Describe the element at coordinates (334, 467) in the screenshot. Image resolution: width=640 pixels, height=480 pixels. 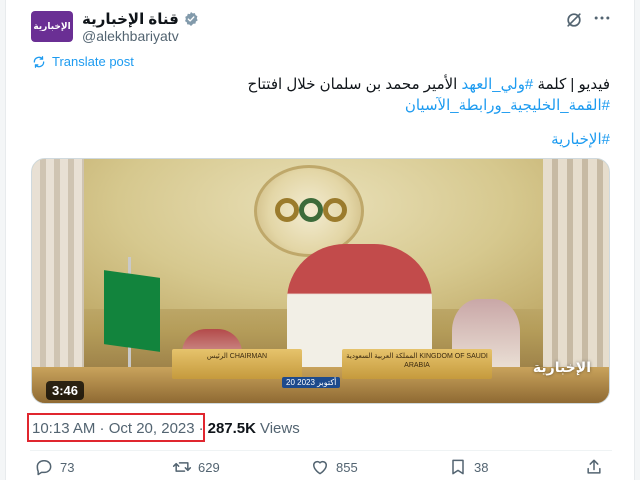
I see `like-button: 855` at that location.